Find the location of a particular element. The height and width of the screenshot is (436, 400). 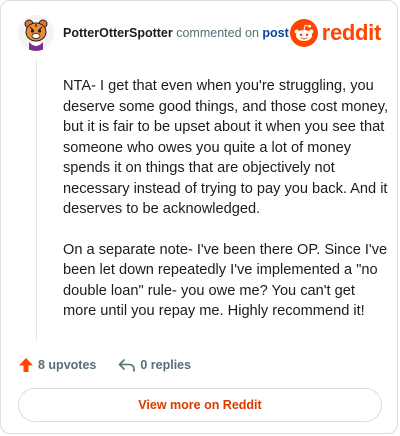

replies-count: 0 replies is located at coordinates (166, 365).